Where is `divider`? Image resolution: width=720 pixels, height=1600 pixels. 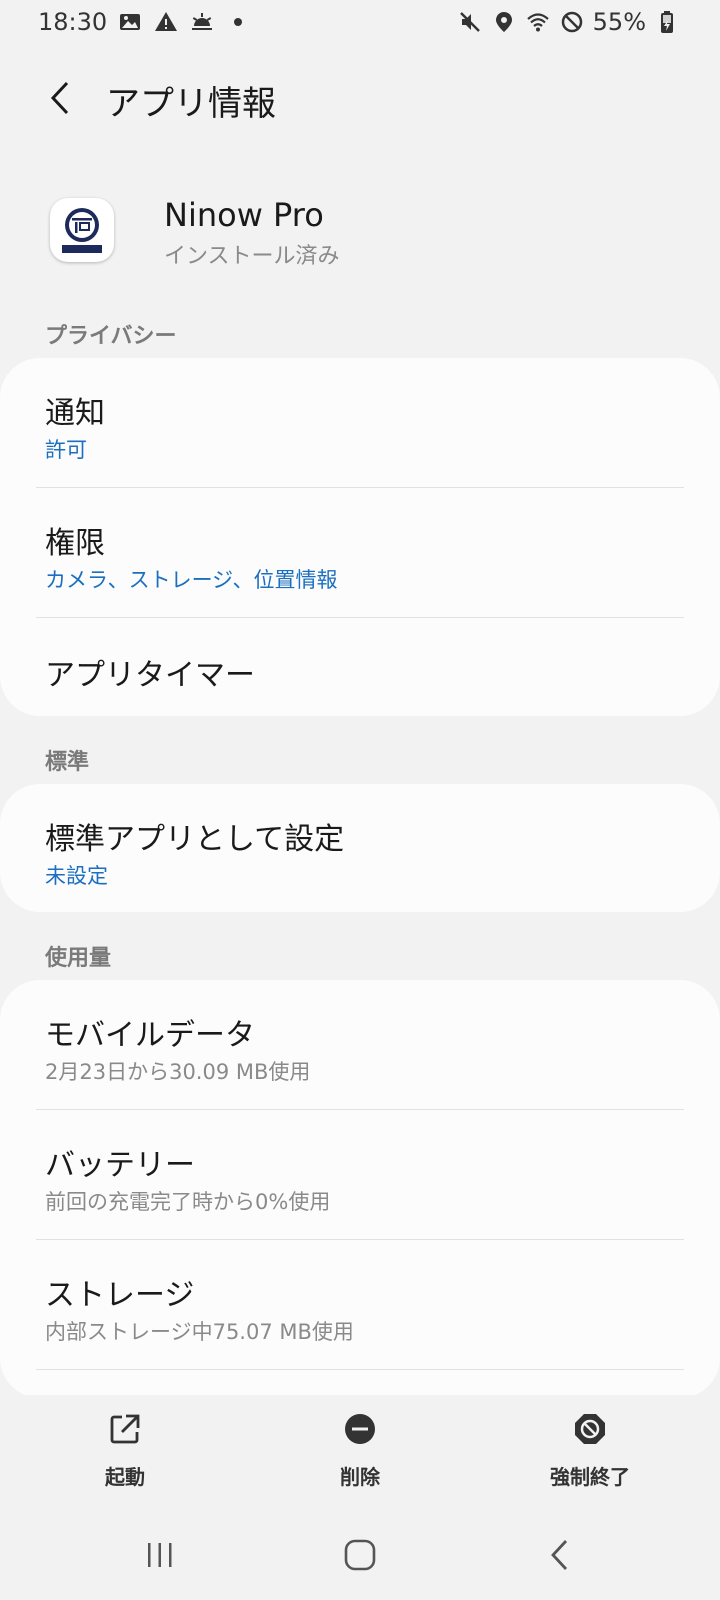
divider is located at coordinates (360, 1369).